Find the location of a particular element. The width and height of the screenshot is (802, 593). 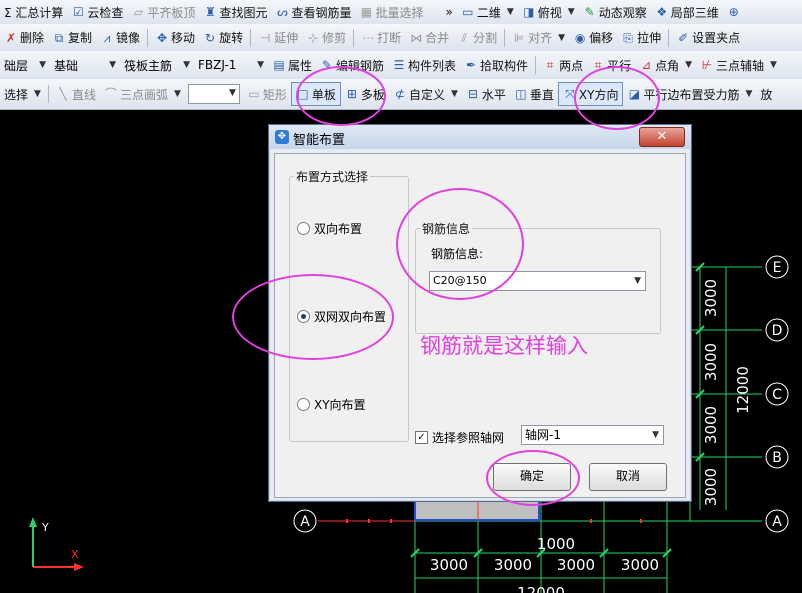

vertical-icon: ◫ is located at coordinates (521, 94).